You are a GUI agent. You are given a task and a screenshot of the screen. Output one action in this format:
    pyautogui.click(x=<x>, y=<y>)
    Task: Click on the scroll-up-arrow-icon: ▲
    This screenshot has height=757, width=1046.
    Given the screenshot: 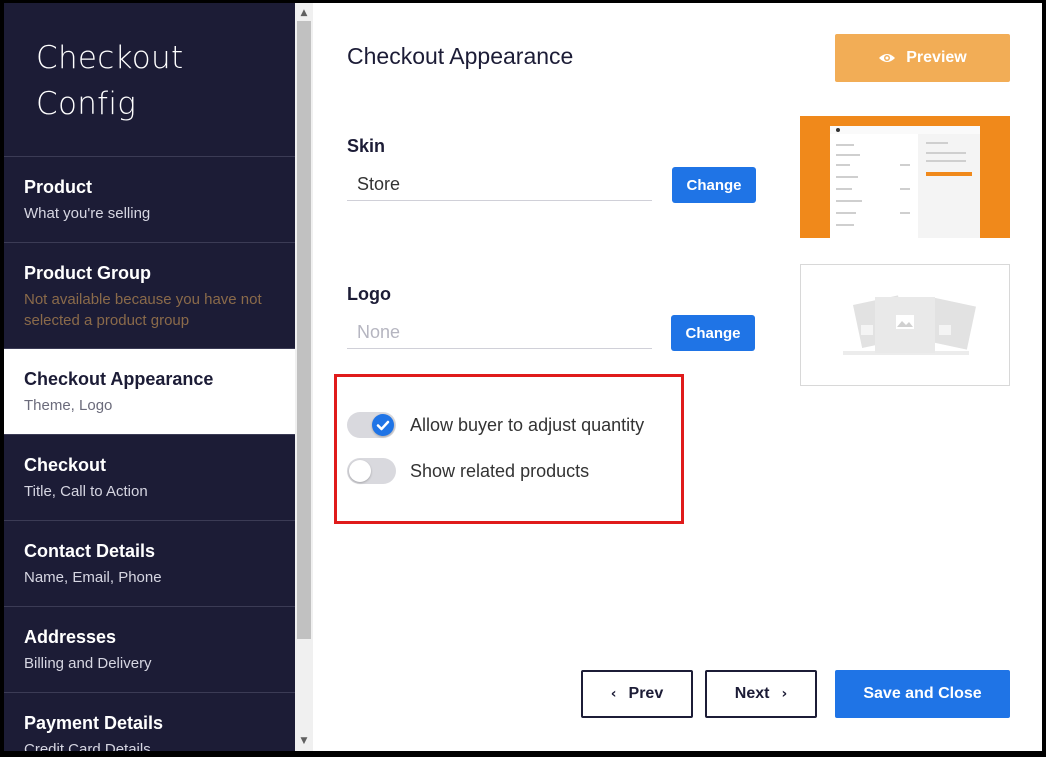 What is the action you would take?
    pyautogui.click(x=304, y=13)
    